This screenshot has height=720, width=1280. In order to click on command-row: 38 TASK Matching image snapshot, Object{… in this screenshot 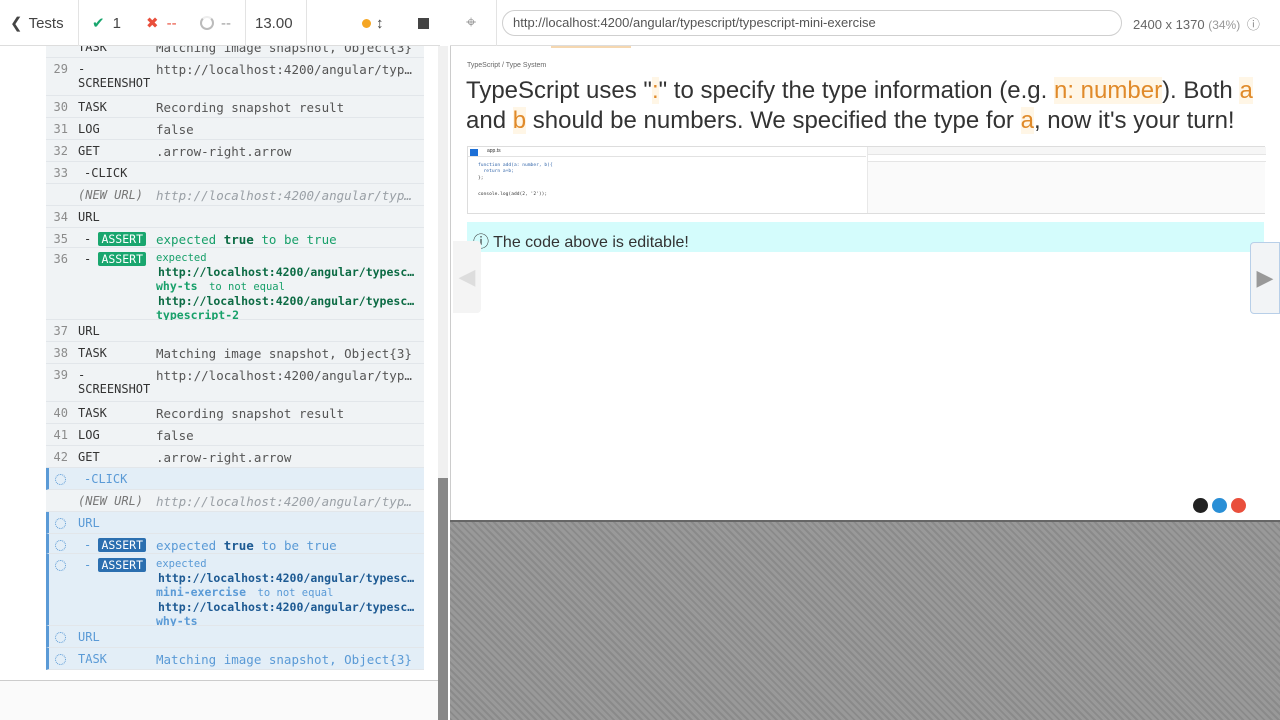, I will do `click(235, 353)`.